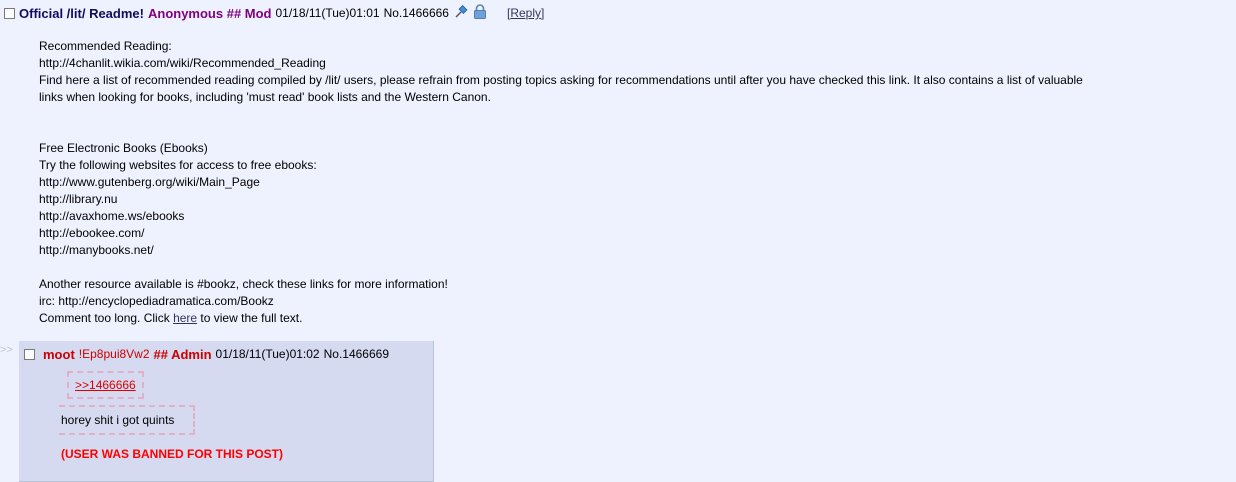 The width and height of the screenshot is (1236, 482). I want to click on op-select-checkbox, so click(9, 13).